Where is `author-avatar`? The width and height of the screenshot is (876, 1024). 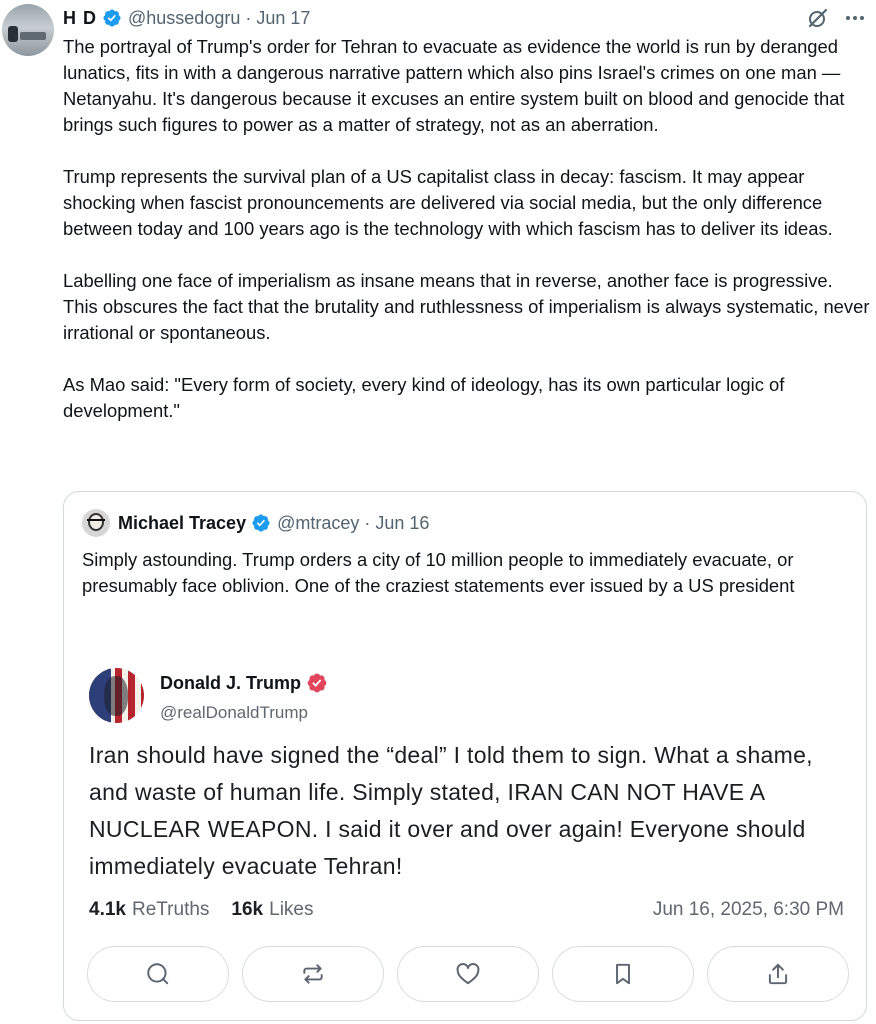
author-avatar is located at coordinates (28, 30).